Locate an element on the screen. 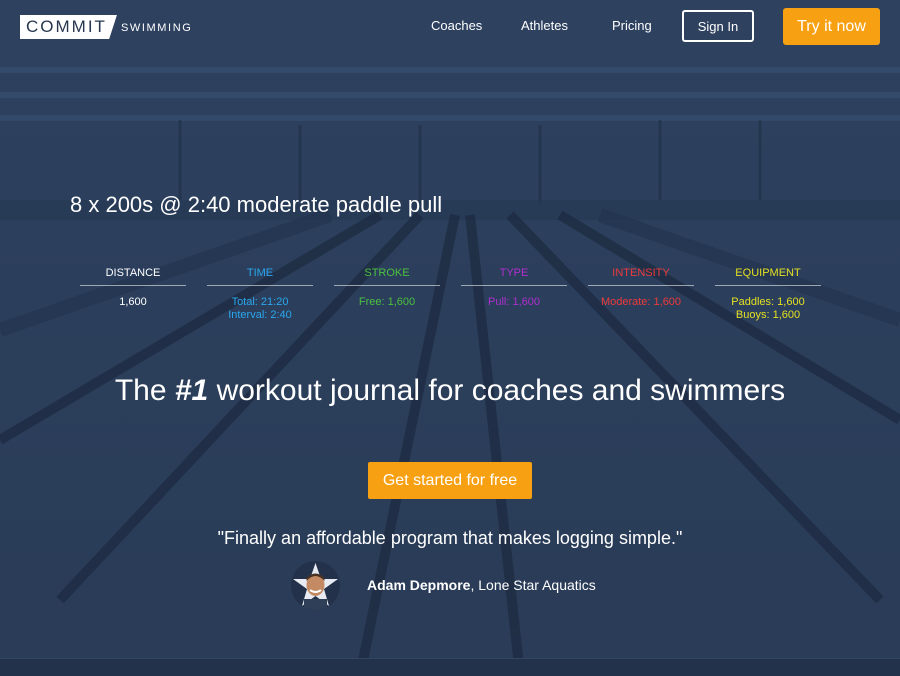 The width and height of the screenshot is (900, 676). get-started-button: Get started for free is located at coordinates (450, 480).